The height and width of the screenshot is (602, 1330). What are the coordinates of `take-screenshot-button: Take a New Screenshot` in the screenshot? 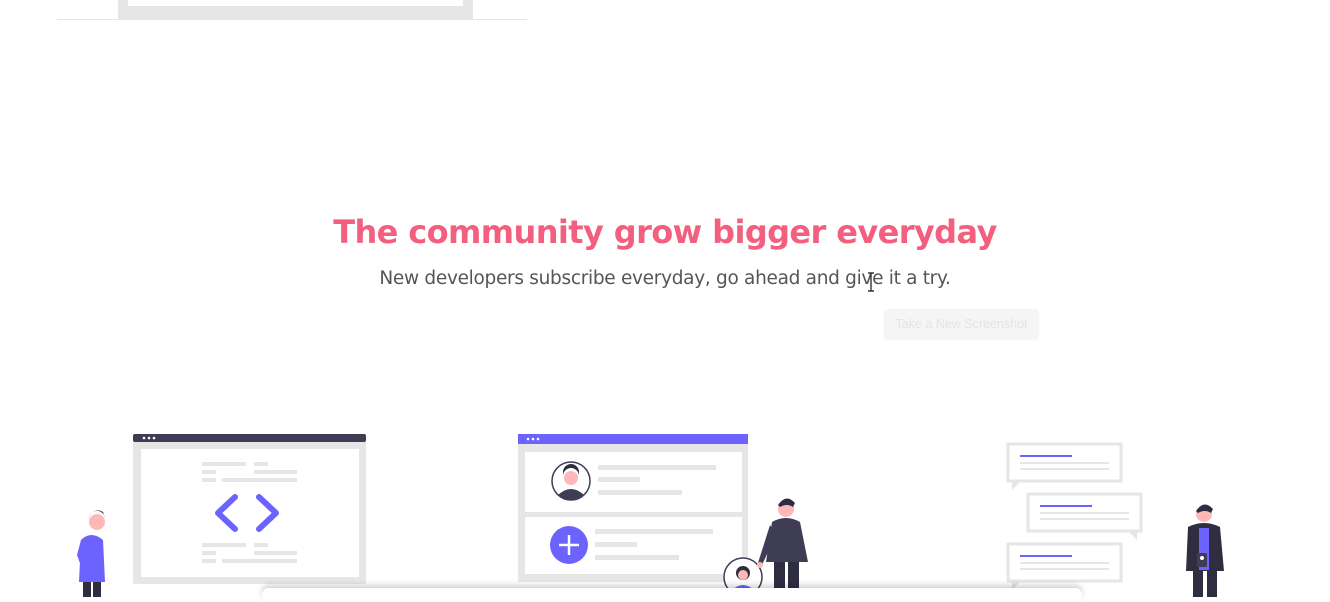 It's located at (961, 324).